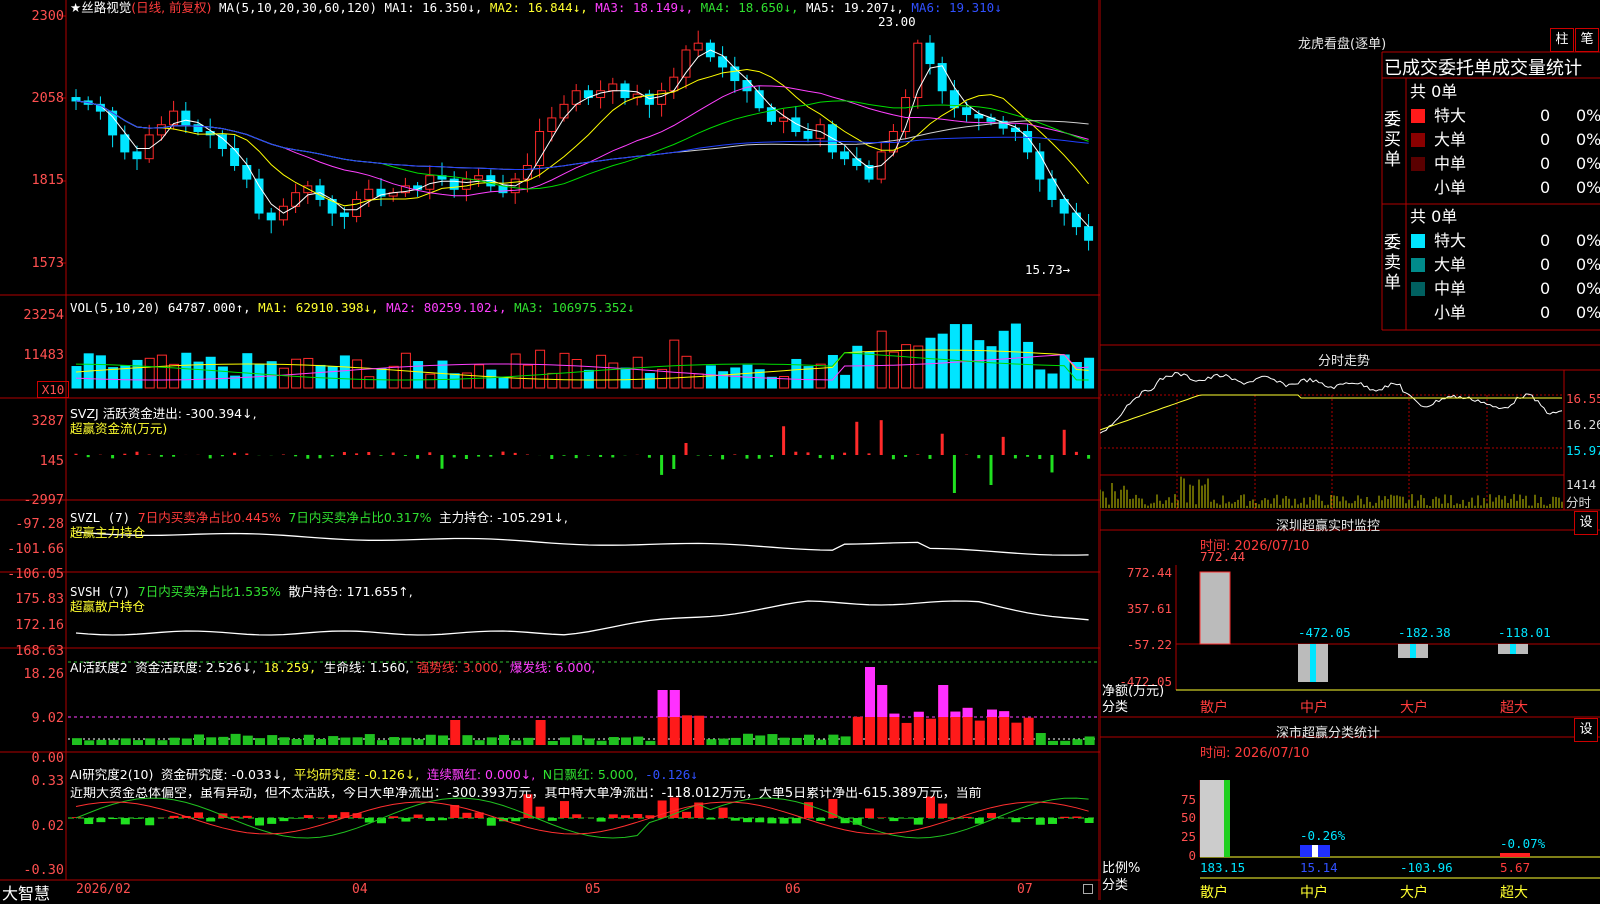 Image resolution: width=1600 pixels, height=904 pixels. What do you see at coordinates (593, 889) in the screenshot?
I see `date-label-3: 05` at bounding box center [593, 889].